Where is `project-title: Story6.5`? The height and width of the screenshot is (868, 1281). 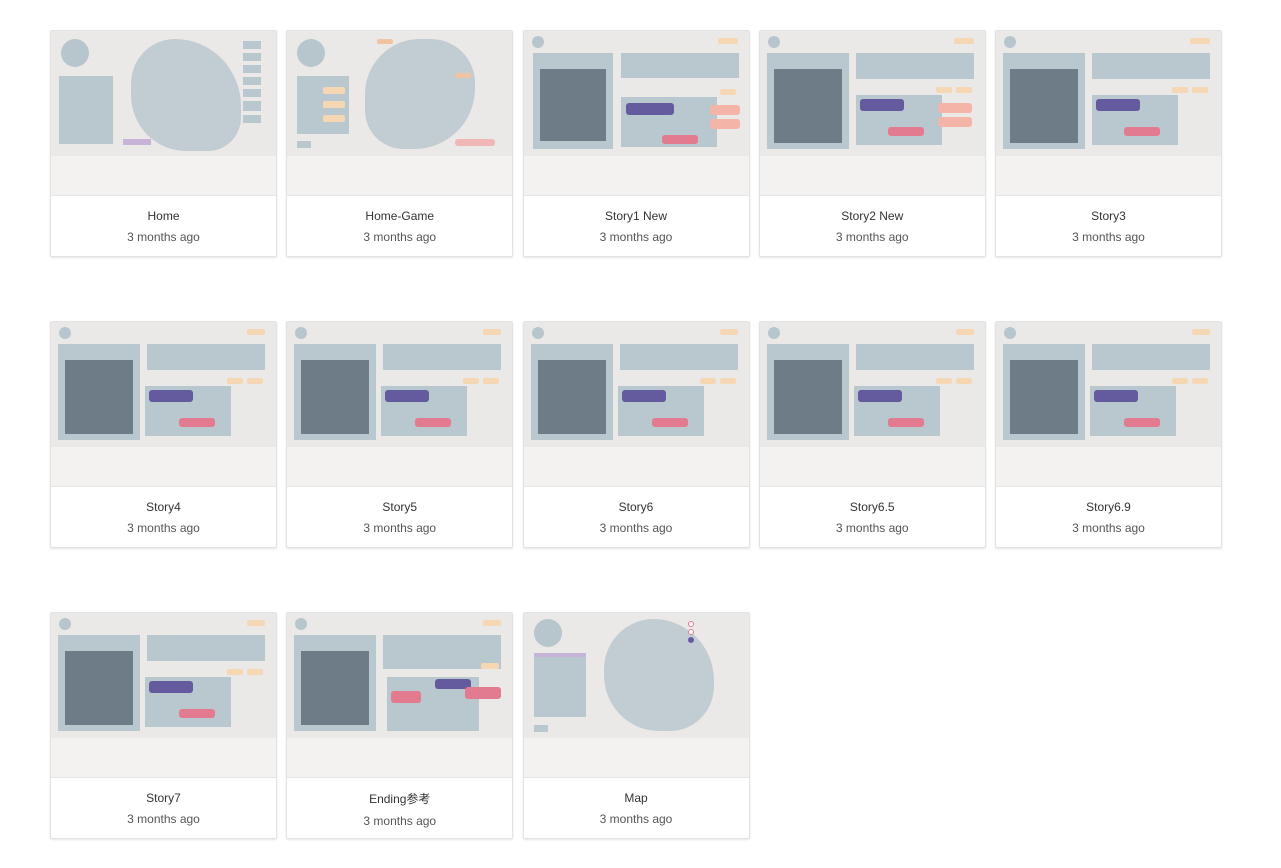
project-title: Story6.5 is located at coordinates (872, 507).